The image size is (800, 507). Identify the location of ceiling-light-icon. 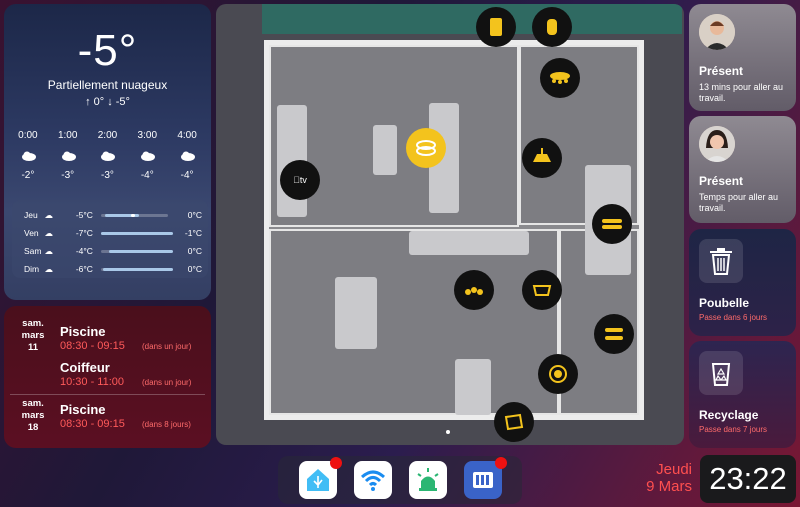
(426, 148).